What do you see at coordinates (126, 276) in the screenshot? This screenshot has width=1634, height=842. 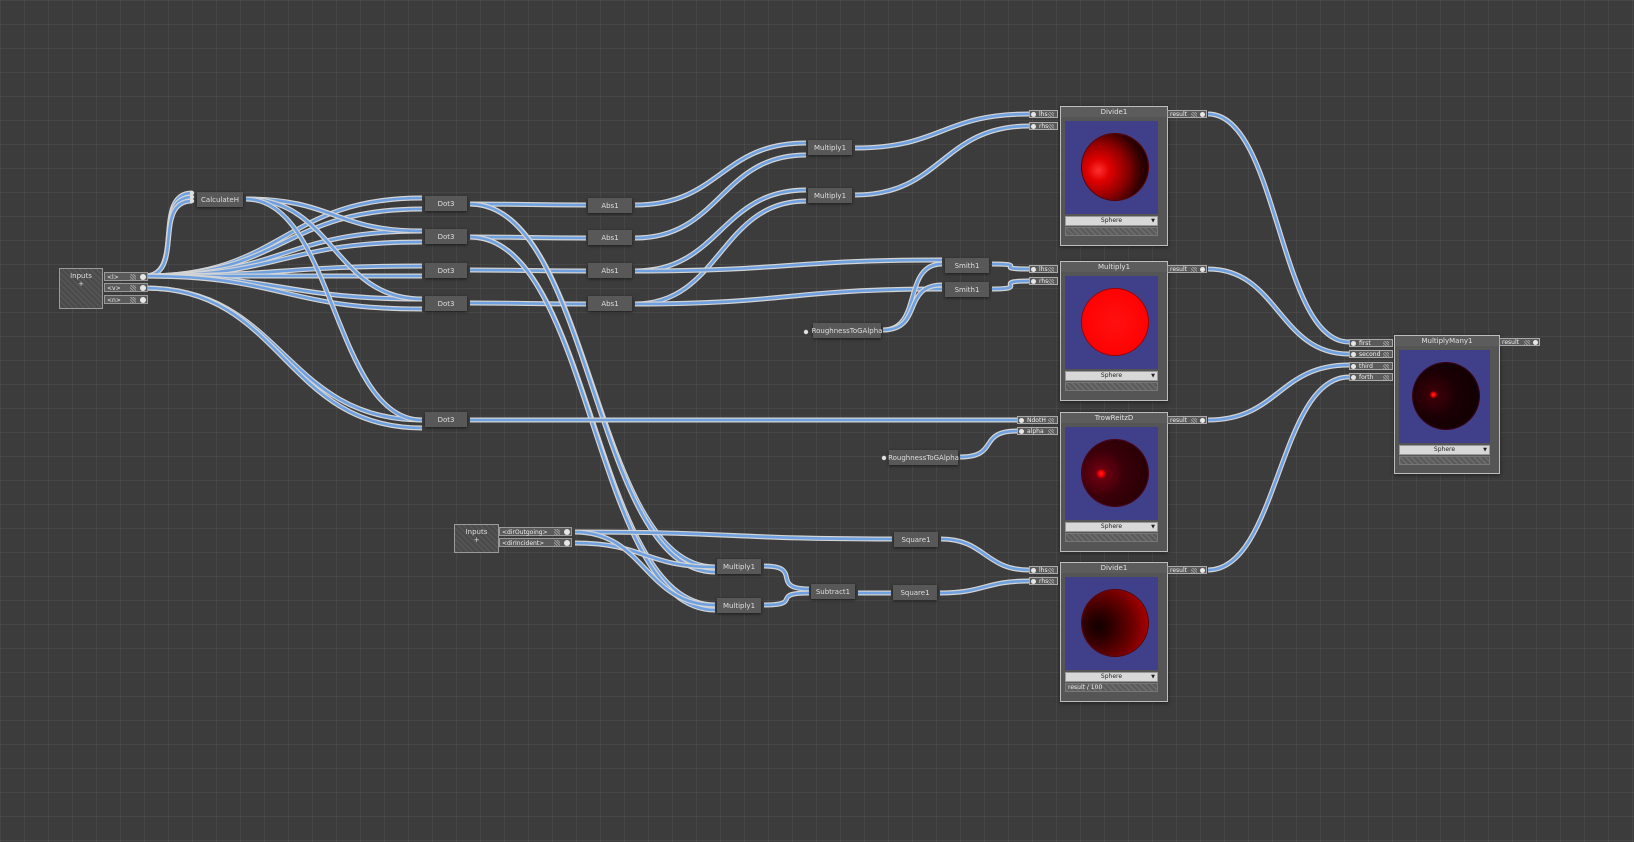 I see `input-port-l: <l>` at bounding box center [126, 276].